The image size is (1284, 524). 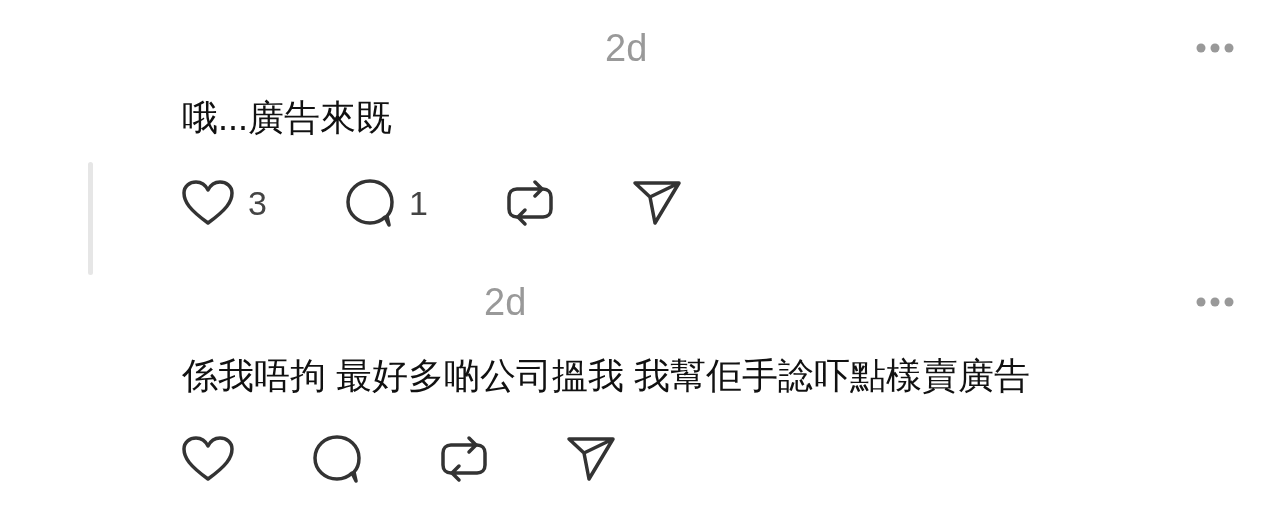 I want to click on count: 3, so click(x=257, y=203).